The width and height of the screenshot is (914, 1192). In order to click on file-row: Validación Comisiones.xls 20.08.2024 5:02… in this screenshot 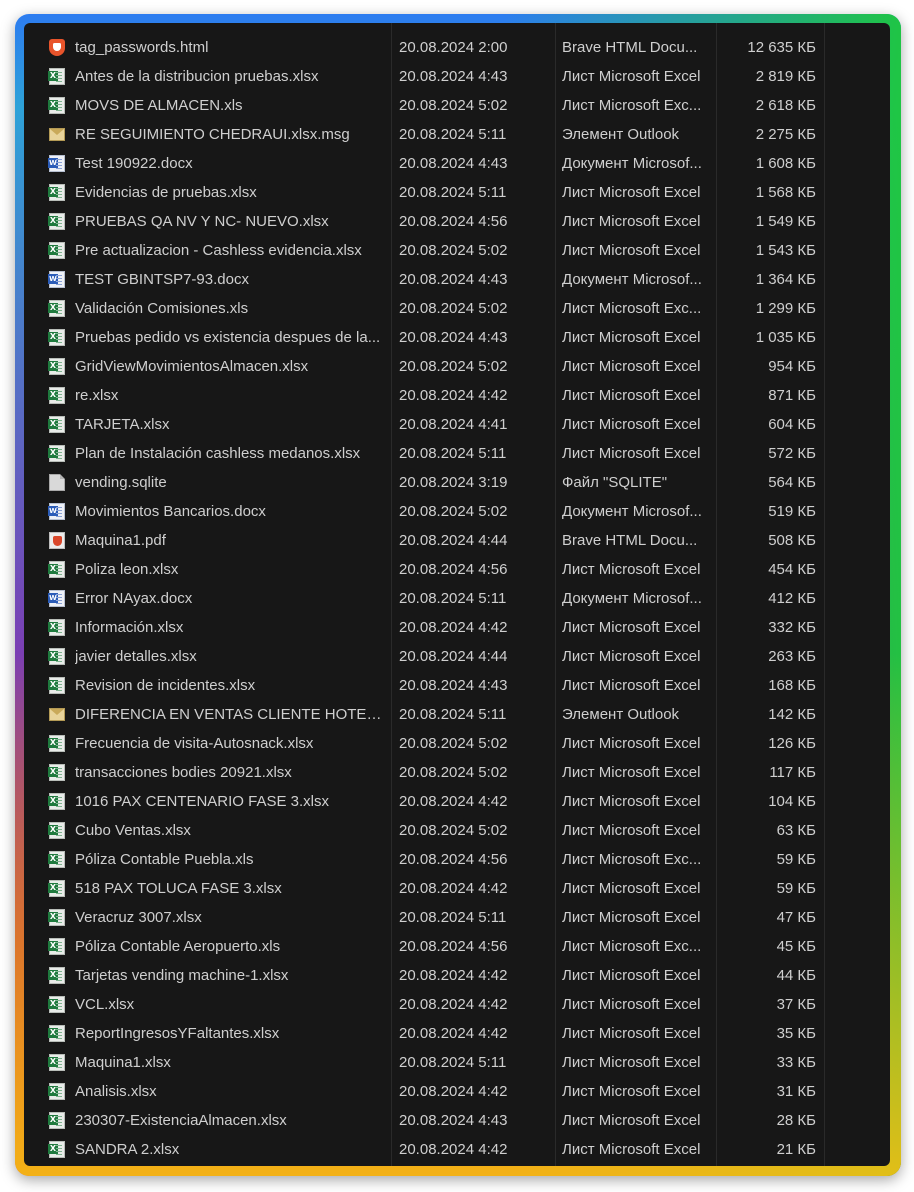, I will do `click(457, 308)`.